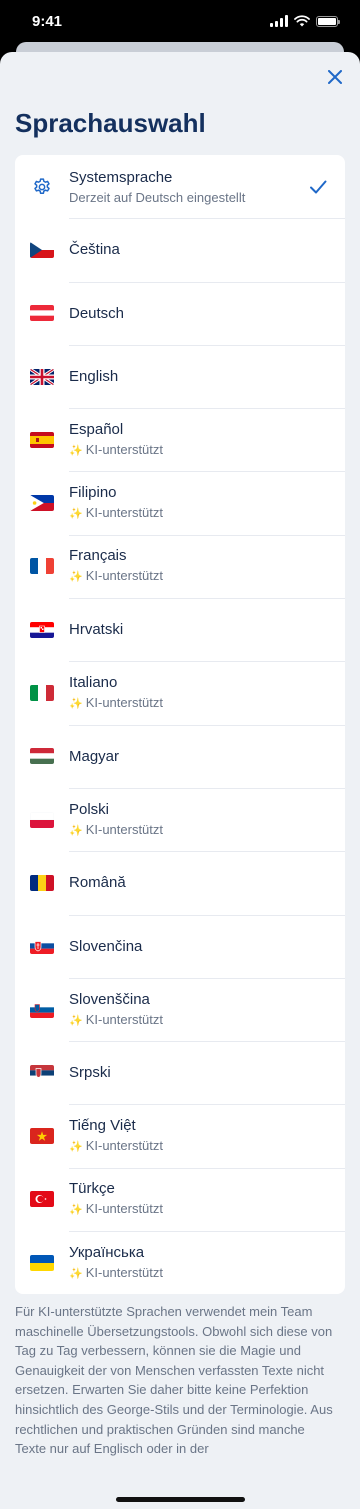 The width and height of the screenshot is (360, 1509). I want to click on language-name: Español, so click(96, 429).